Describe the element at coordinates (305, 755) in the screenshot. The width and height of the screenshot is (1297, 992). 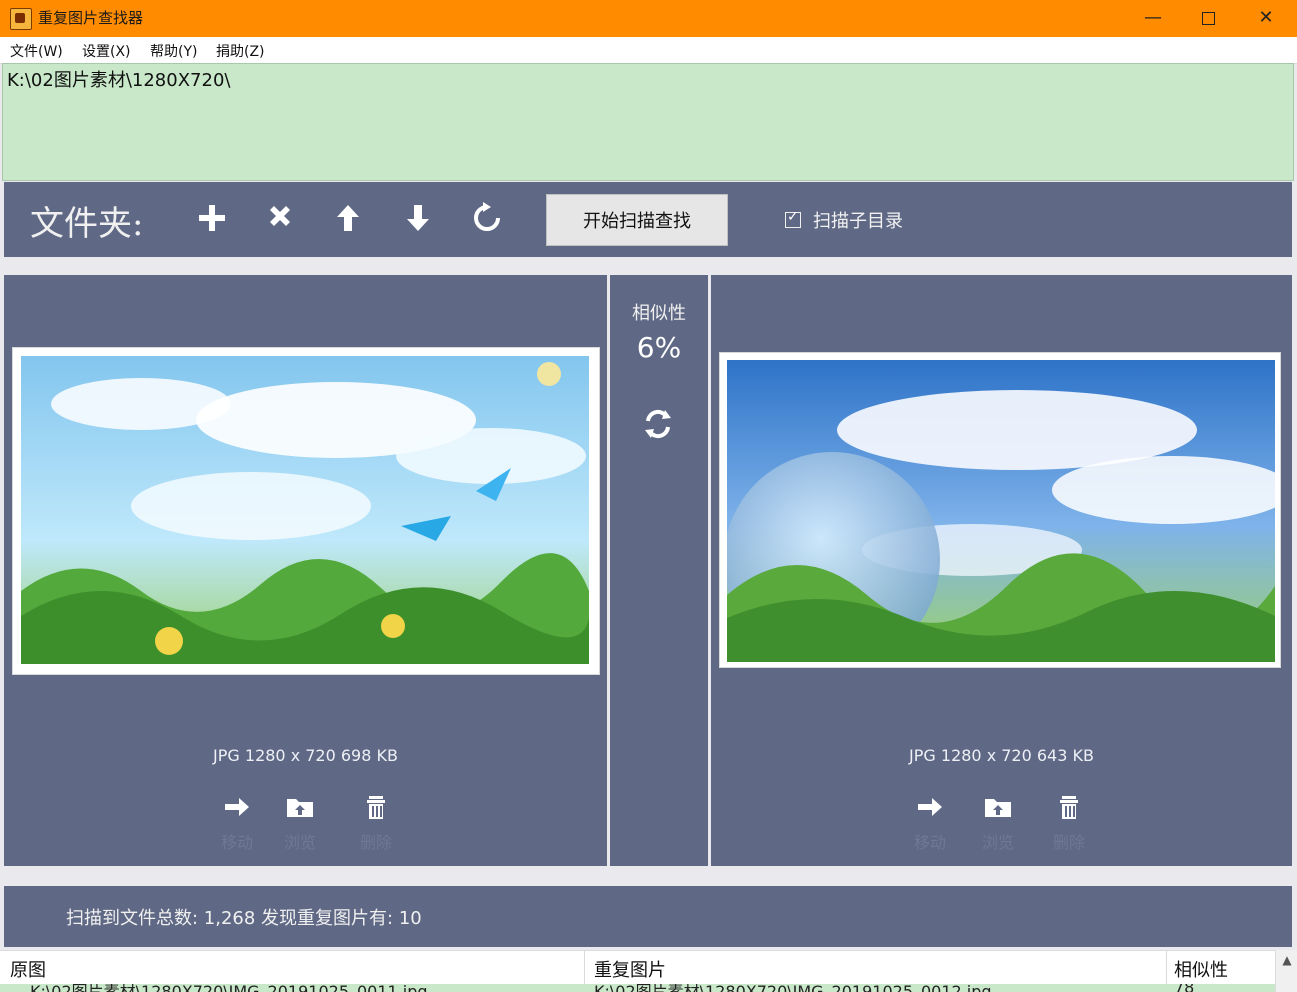
I see `original-image-meta: JPG 1280 x 720 698 KB` at that location.